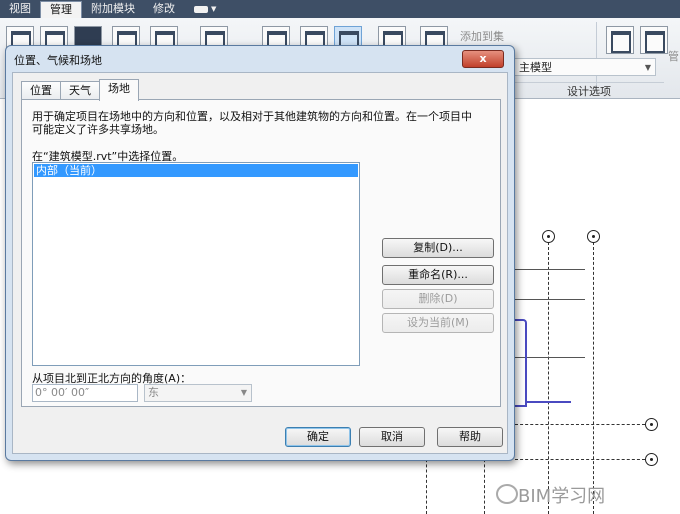  Describe the element at coordinates (119, 90) in the screenshot. I see `tab-site: 场地` at that location.